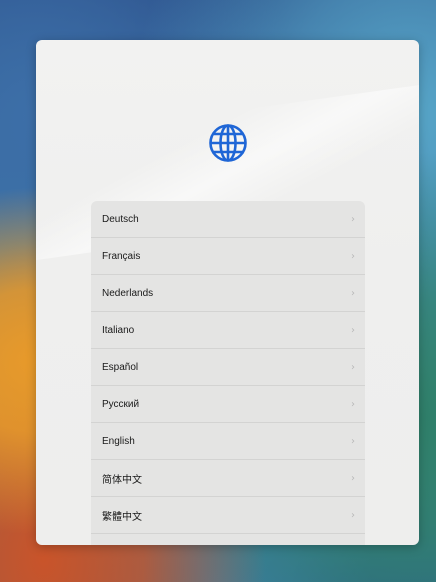 Image resolution: width=436 pixels, height=582 pixels. Describe the element at coordinates (120, 219) in the screenshot. I see `language-label: Deutsch` at that location.